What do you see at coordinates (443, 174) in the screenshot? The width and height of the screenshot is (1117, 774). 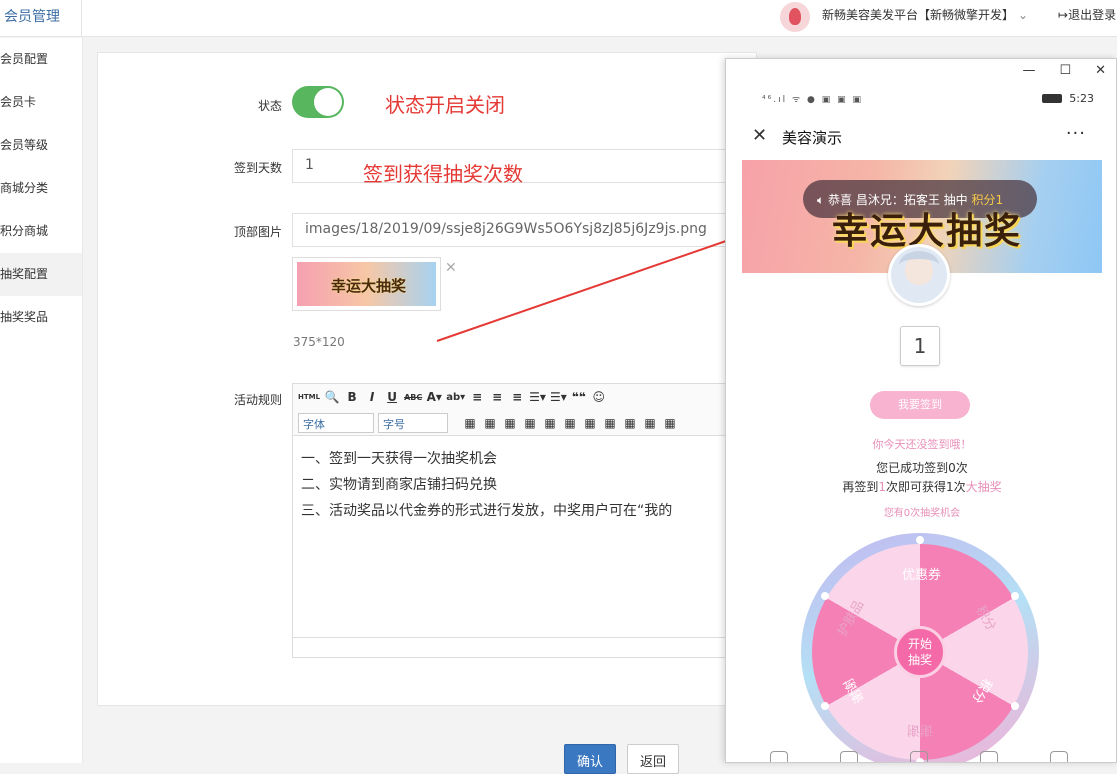 I see `signin-days-annotation: 签到获得抽奖次数` at bounding box center [443, 174].